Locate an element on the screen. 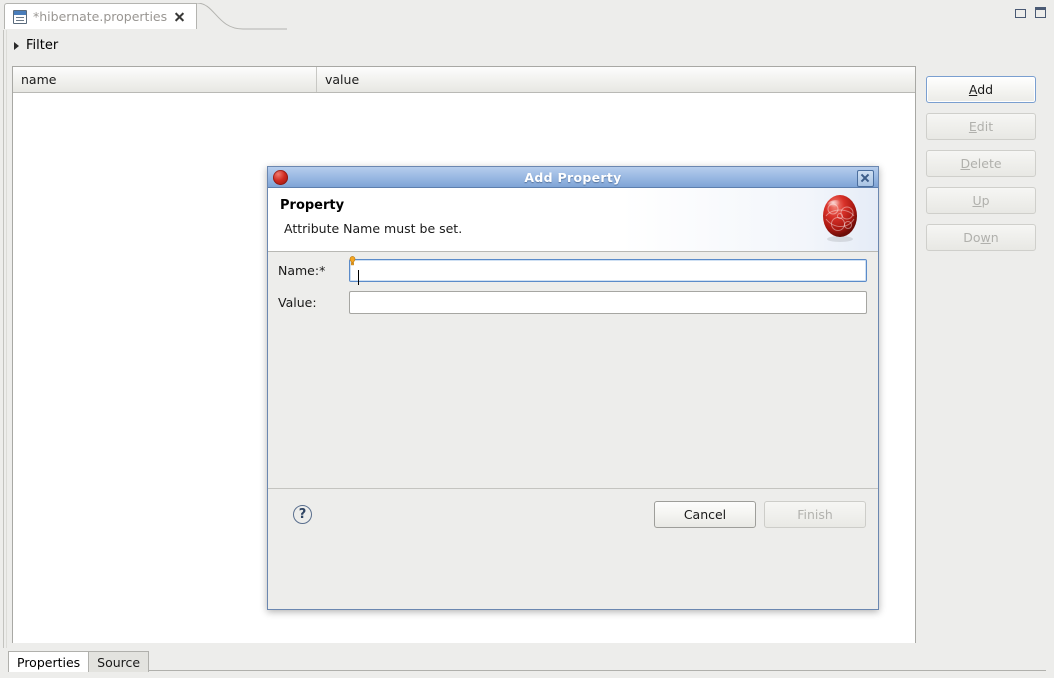  up-button: Up is located at coordinates (981, 200).